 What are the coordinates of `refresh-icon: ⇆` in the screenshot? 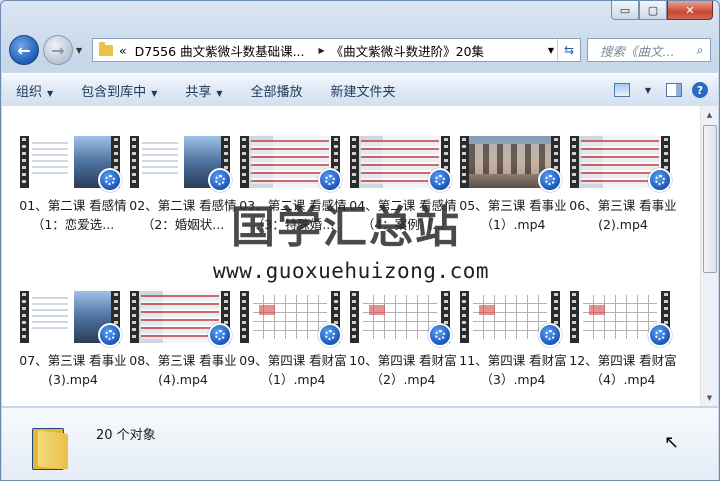 It's located at (568, 50).